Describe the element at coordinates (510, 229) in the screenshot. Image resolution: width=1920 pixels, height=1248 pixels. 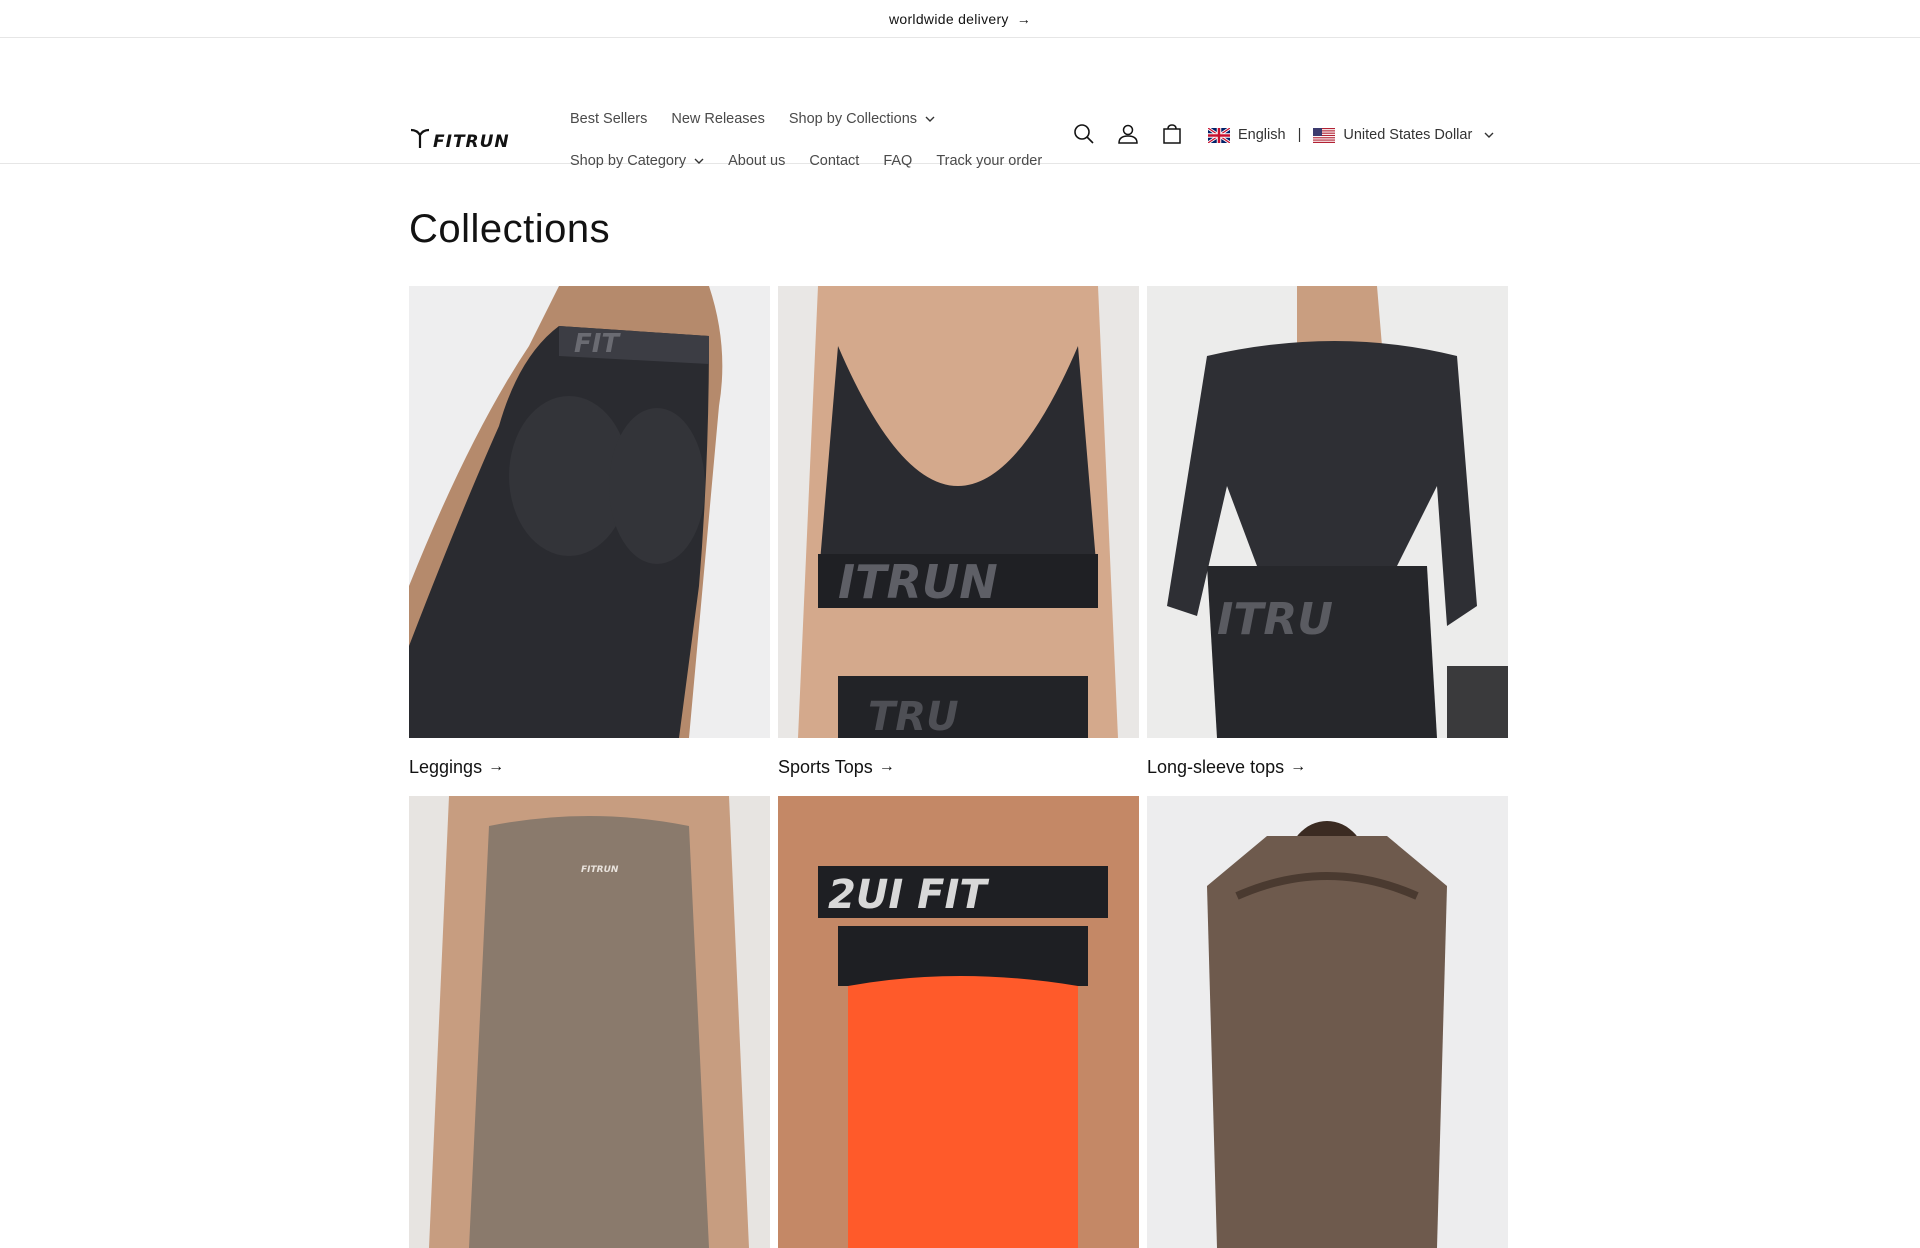
I see `page-title: Collections` at that location.